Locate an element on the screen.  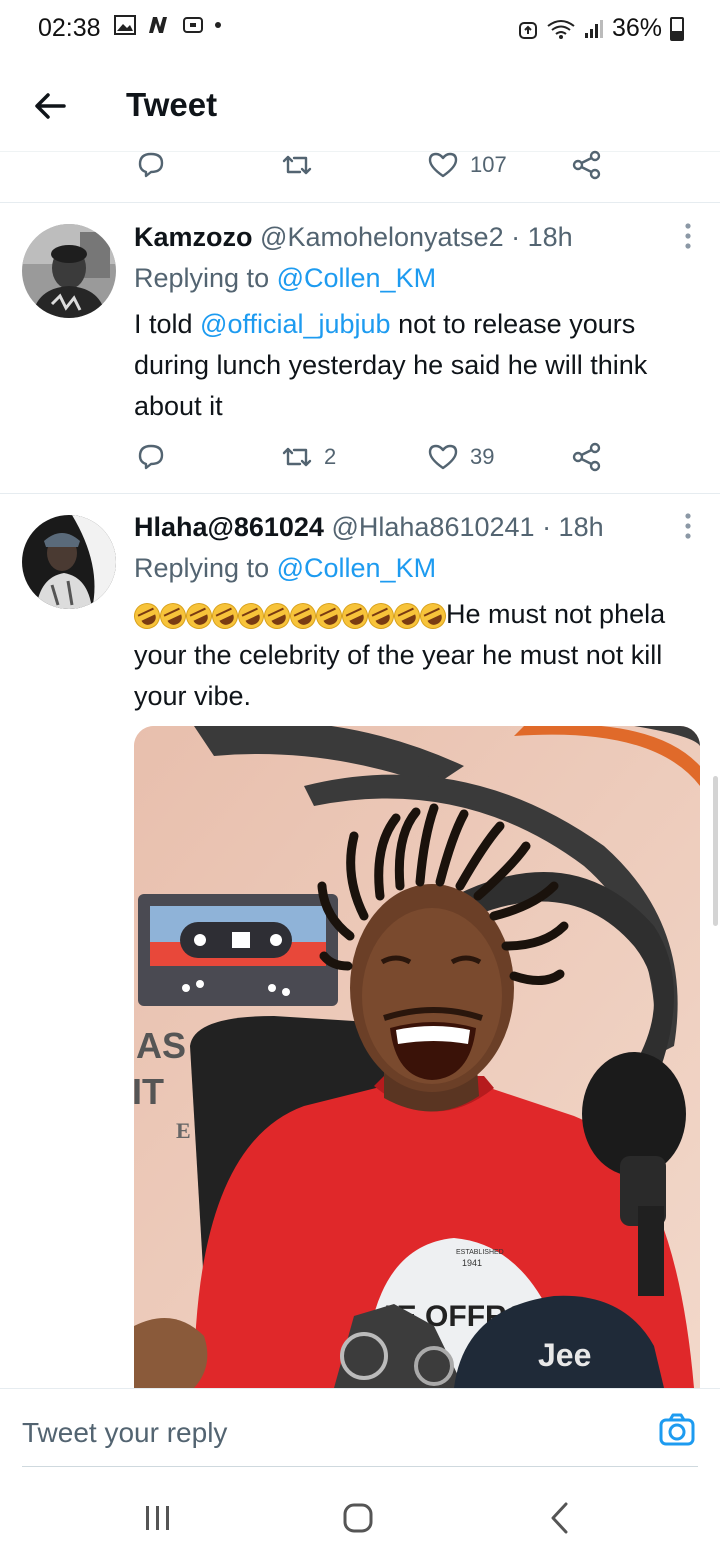
tweet-header: Kamzozo @Kamohelonyatse2 · 18h is located at coordinates (353, 237).